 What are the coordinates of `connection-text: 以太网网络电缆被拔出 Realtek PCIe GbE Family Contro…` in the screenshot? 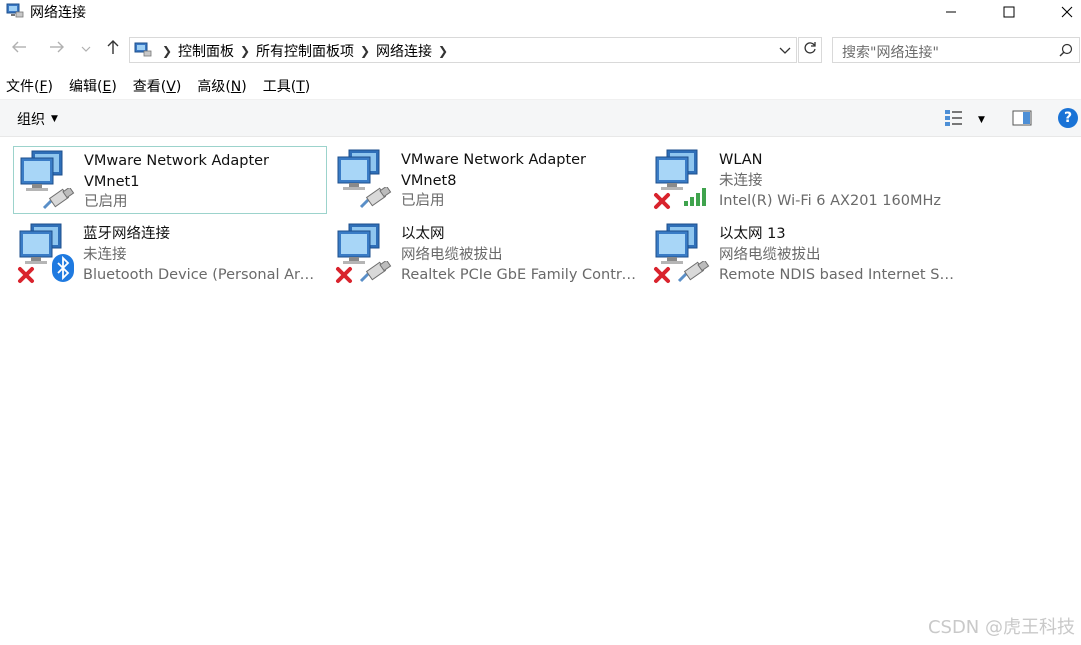 It's located at (521, 255).